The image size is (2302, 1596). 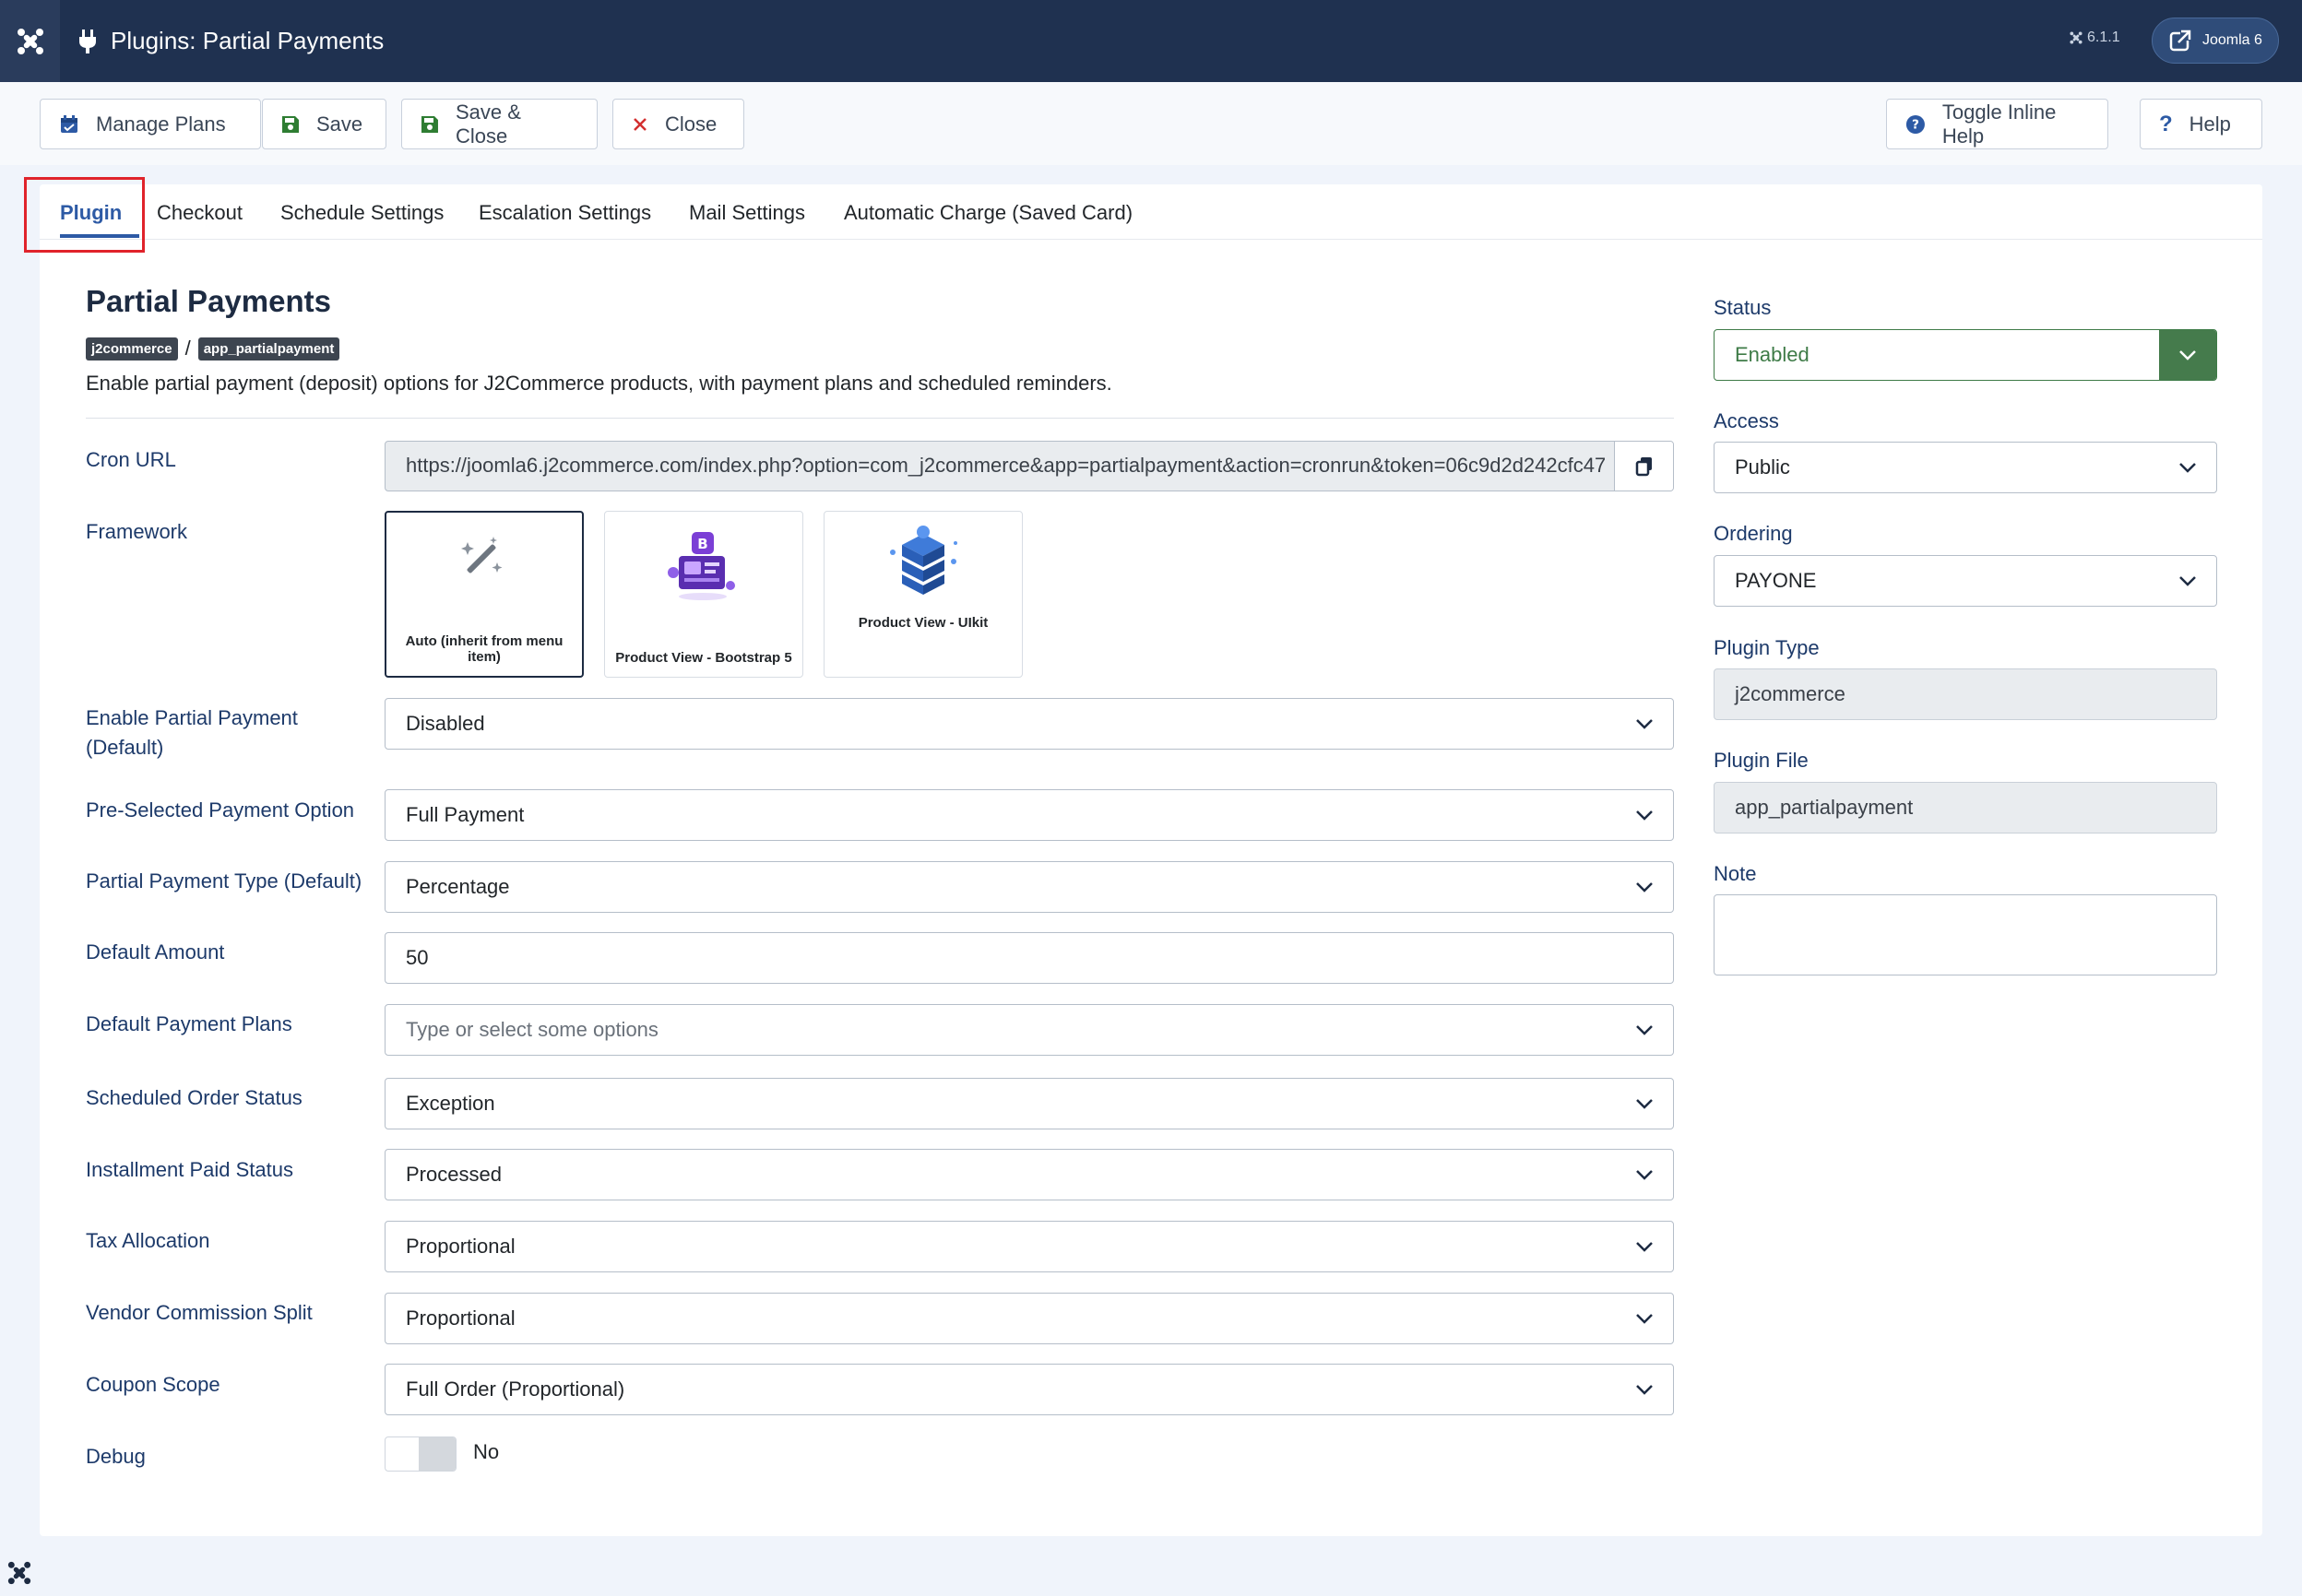 What do you see at coordinates (192, 732) in the screenshot?
I see `enable-partial-payment-label: Enable Partial Payment (Default)` at bounding box center [192, 732].